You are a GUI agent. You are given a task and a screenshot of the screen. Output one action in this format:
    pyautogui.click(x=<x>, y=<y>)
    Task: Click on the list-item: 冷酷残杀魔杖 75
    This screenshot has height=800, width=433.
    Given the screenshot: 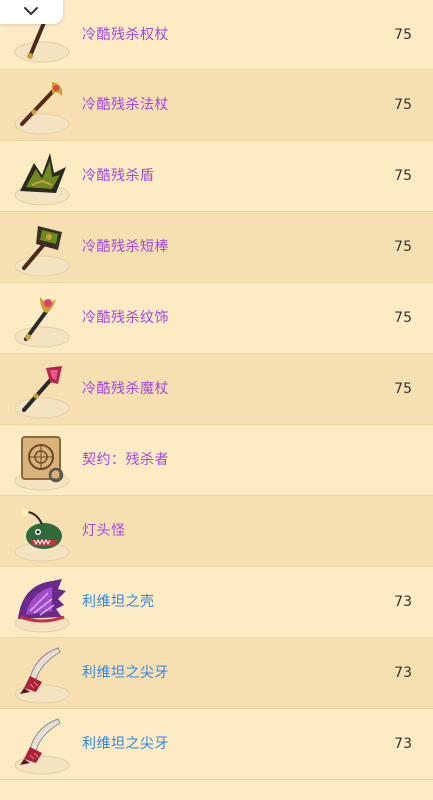 What is the action you would take?
    pyautogui.click(x=216, y=389)
    